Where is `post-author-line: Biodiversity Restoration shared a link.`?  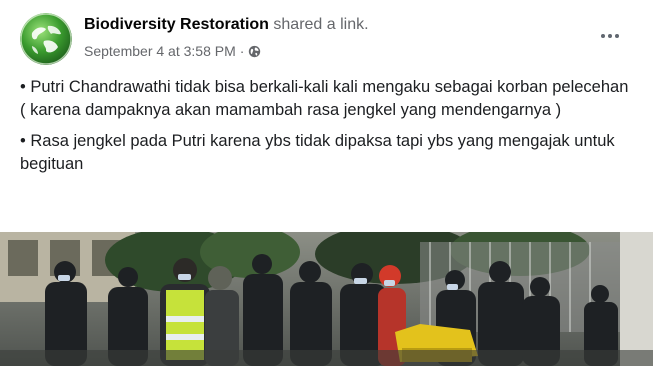
post-author-line: Biodiversity Restoration shared a link. is located at coordinates (226, 25).